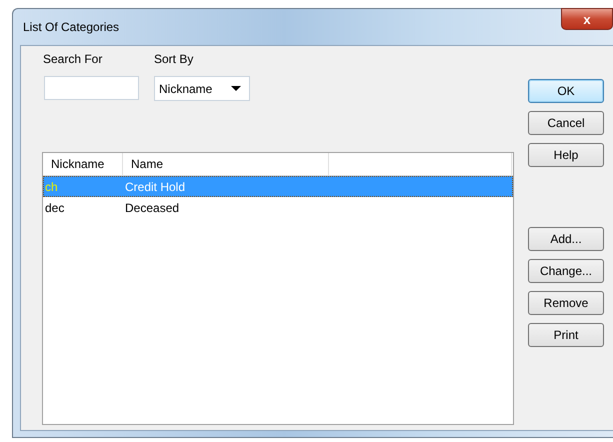 The height and width of the screenshot is (442, 613). What do you see at coordinates (566, 303) in the screenshot?
I see `dialog-button: Remove` at bounding box center [566, 303].